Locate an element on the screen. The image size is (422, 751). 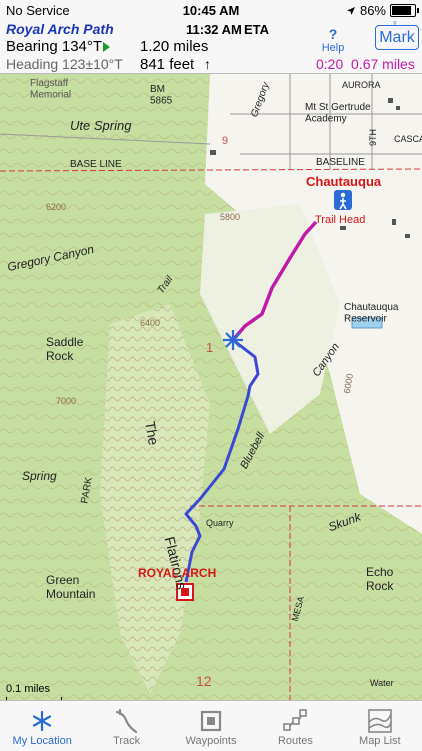
tab-waypoints: Waypoints is located at coordinates (211, 726).